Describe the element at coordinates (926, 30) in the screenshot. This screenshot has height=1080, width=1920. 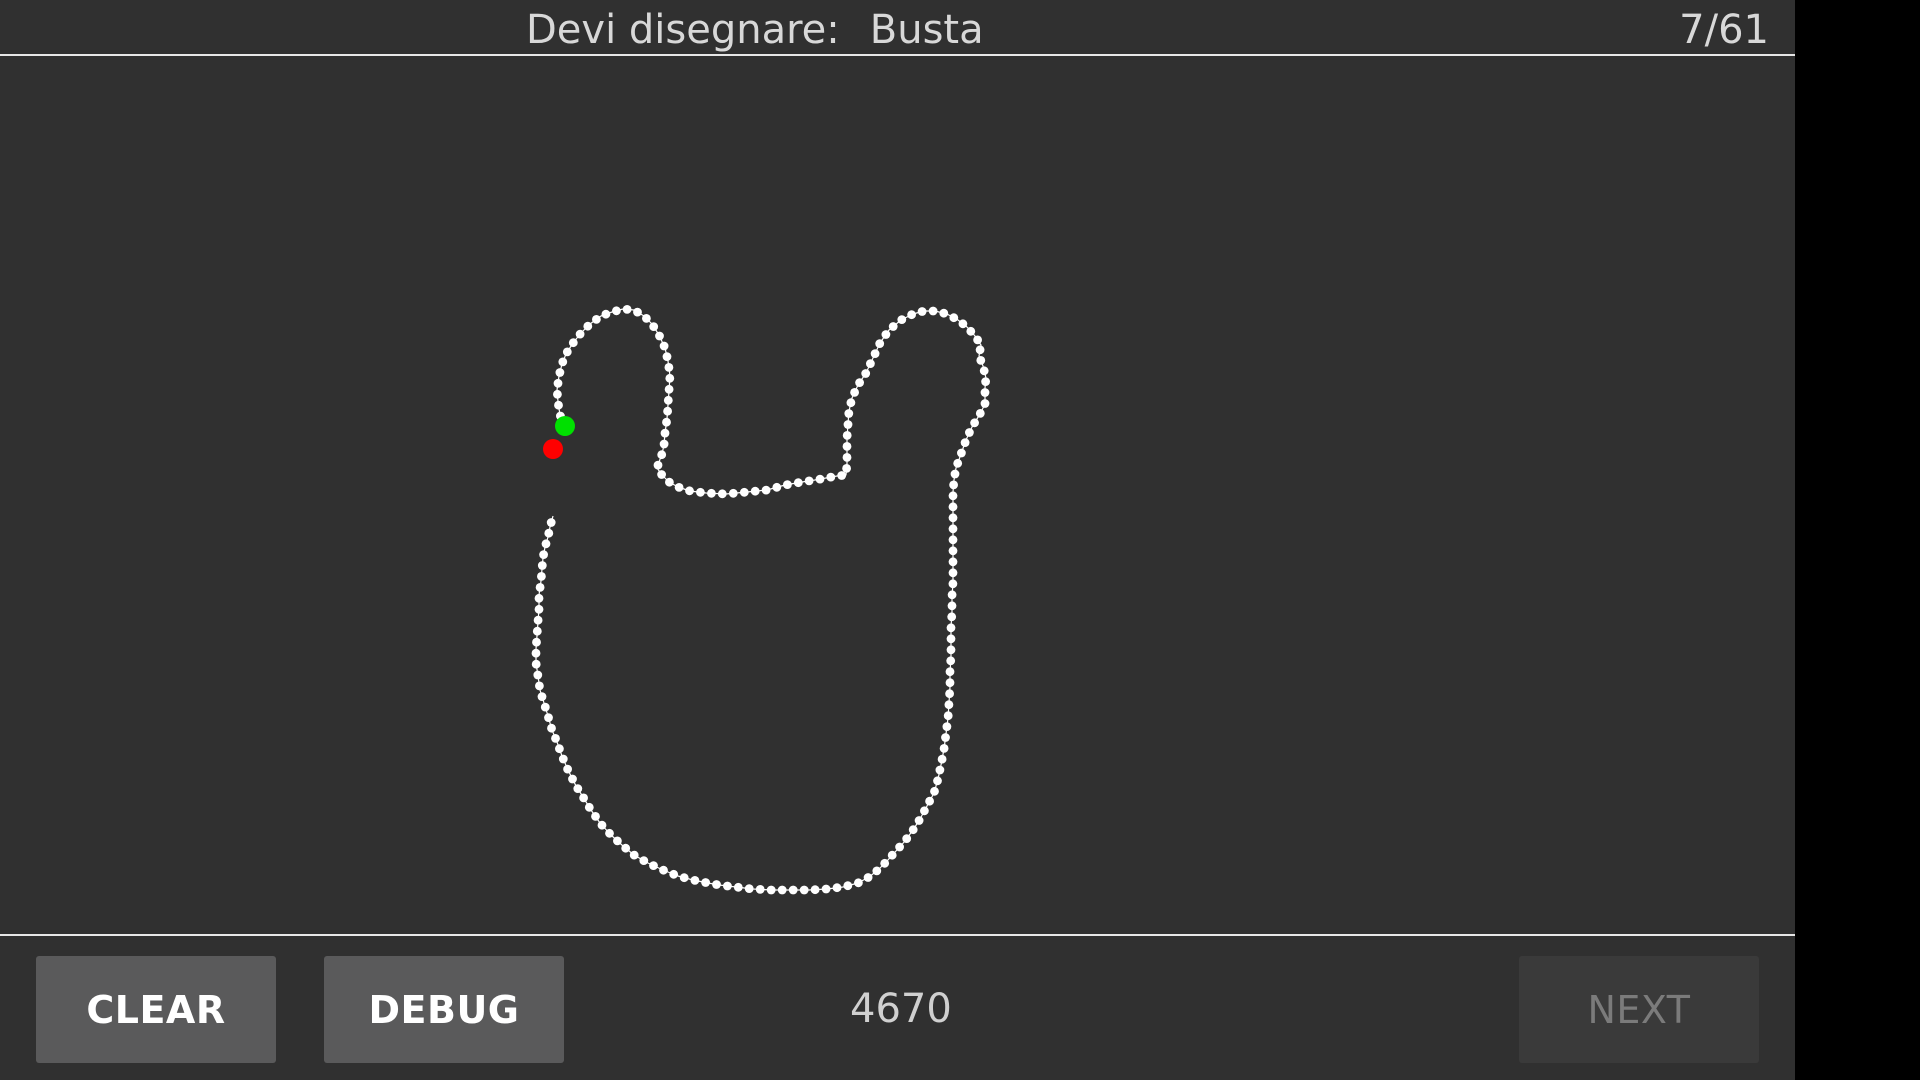
I see `target-word: Busta` at that location.